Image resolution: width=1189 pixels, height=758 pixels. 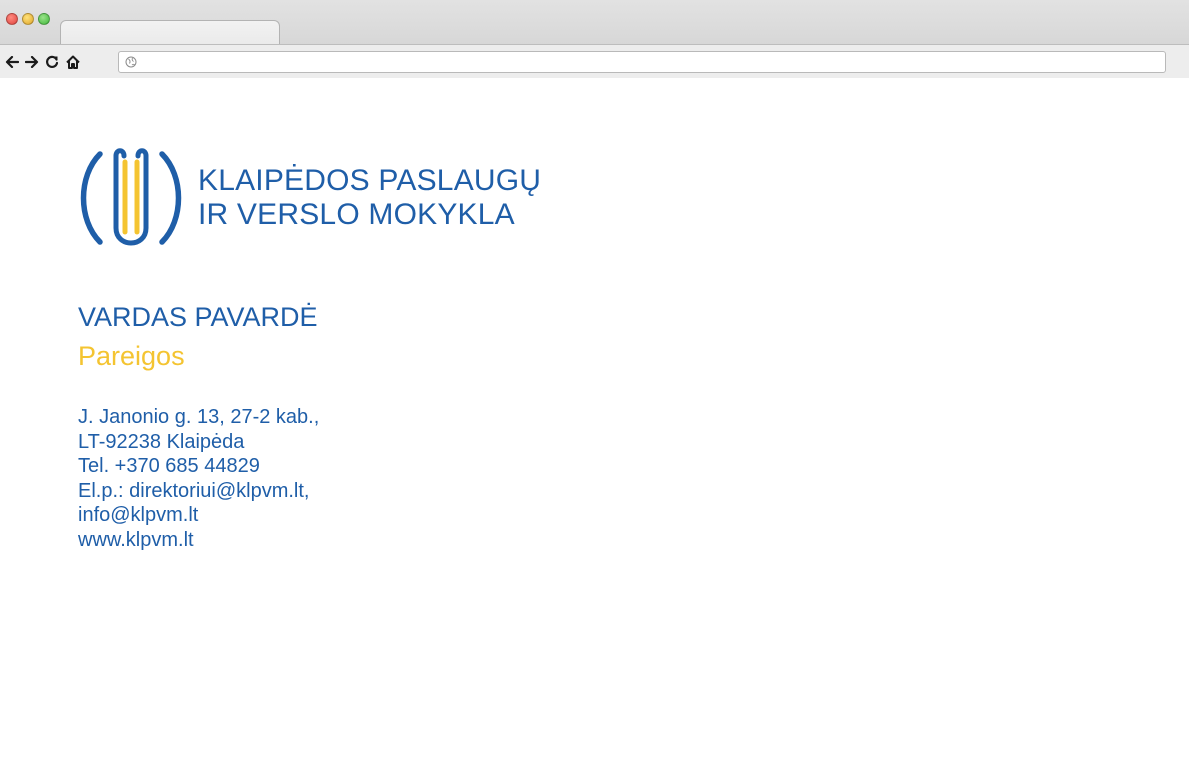 What do you see at coordinates (12, 19) in the screenshot?
I see `close-window-button` at bounding box center [12, 19].